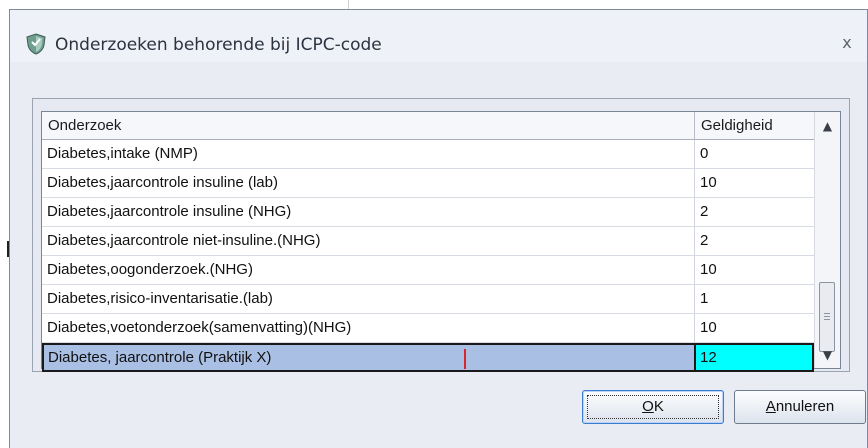  I want to click on focus-rectangle, so click(653, 407).